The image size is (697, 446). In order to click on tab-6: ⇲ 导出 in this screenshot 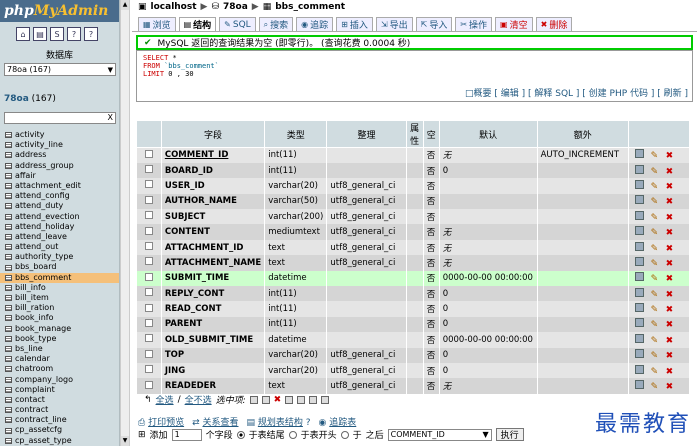, I will do `click(394, 24)`.